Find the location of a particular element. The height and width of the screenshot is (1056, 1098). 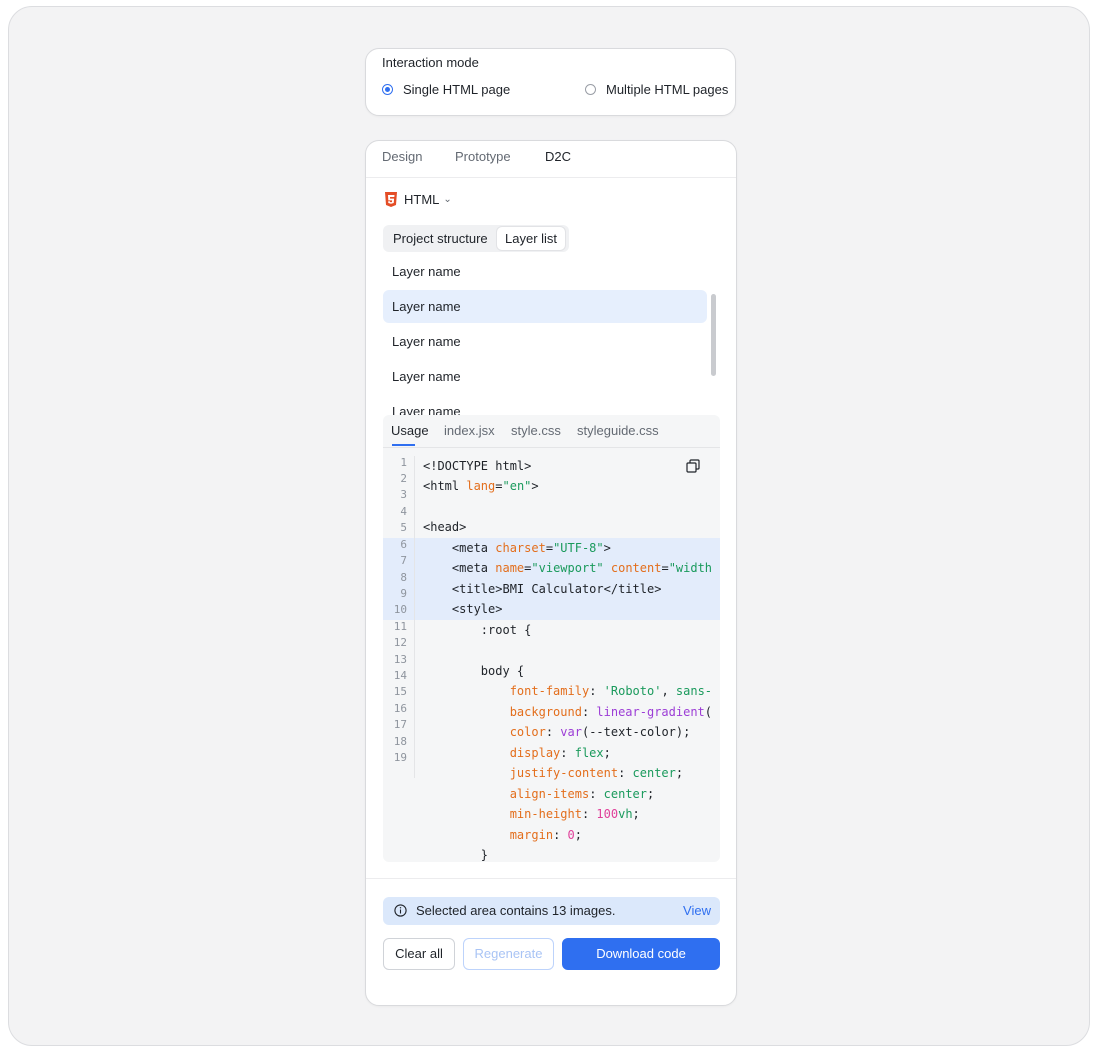

line-number: 18 is located at coordinates (400, 741).